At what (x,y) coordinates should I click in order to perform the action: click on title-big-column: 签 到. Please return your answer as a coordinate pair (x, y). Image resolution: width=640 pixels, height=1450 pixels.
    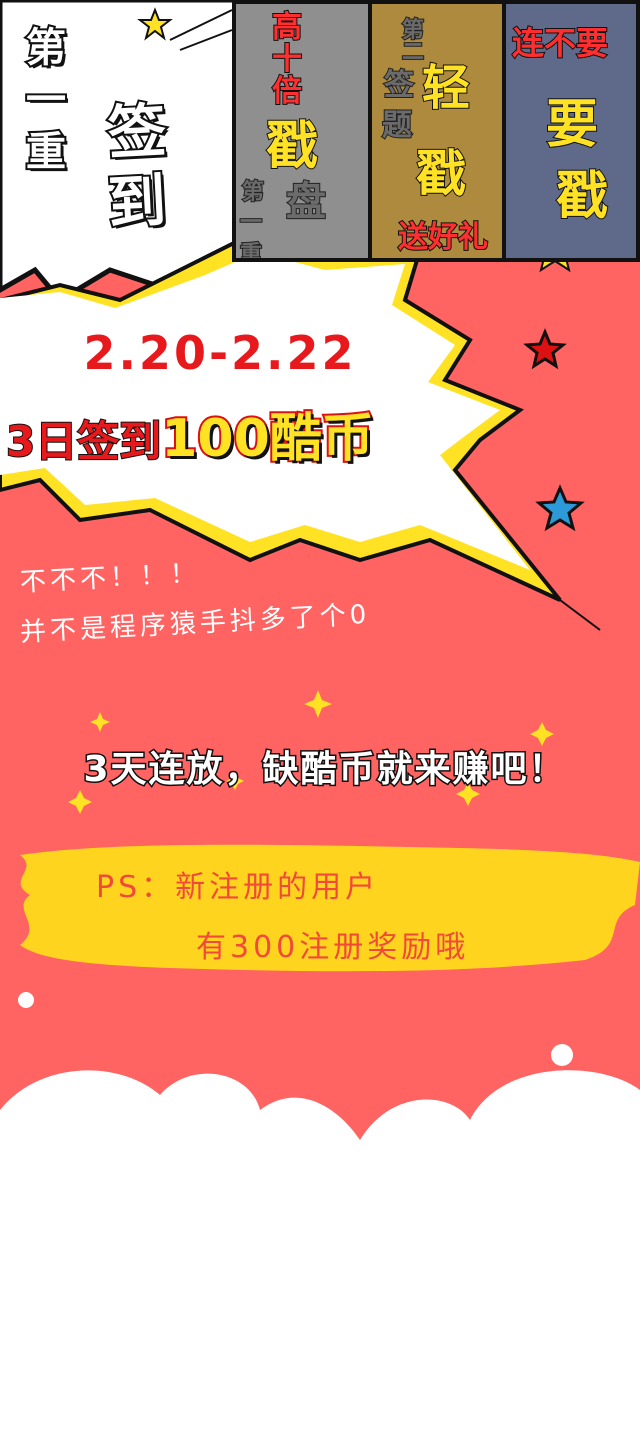
    Looking at the image, I should click on (151, 166).